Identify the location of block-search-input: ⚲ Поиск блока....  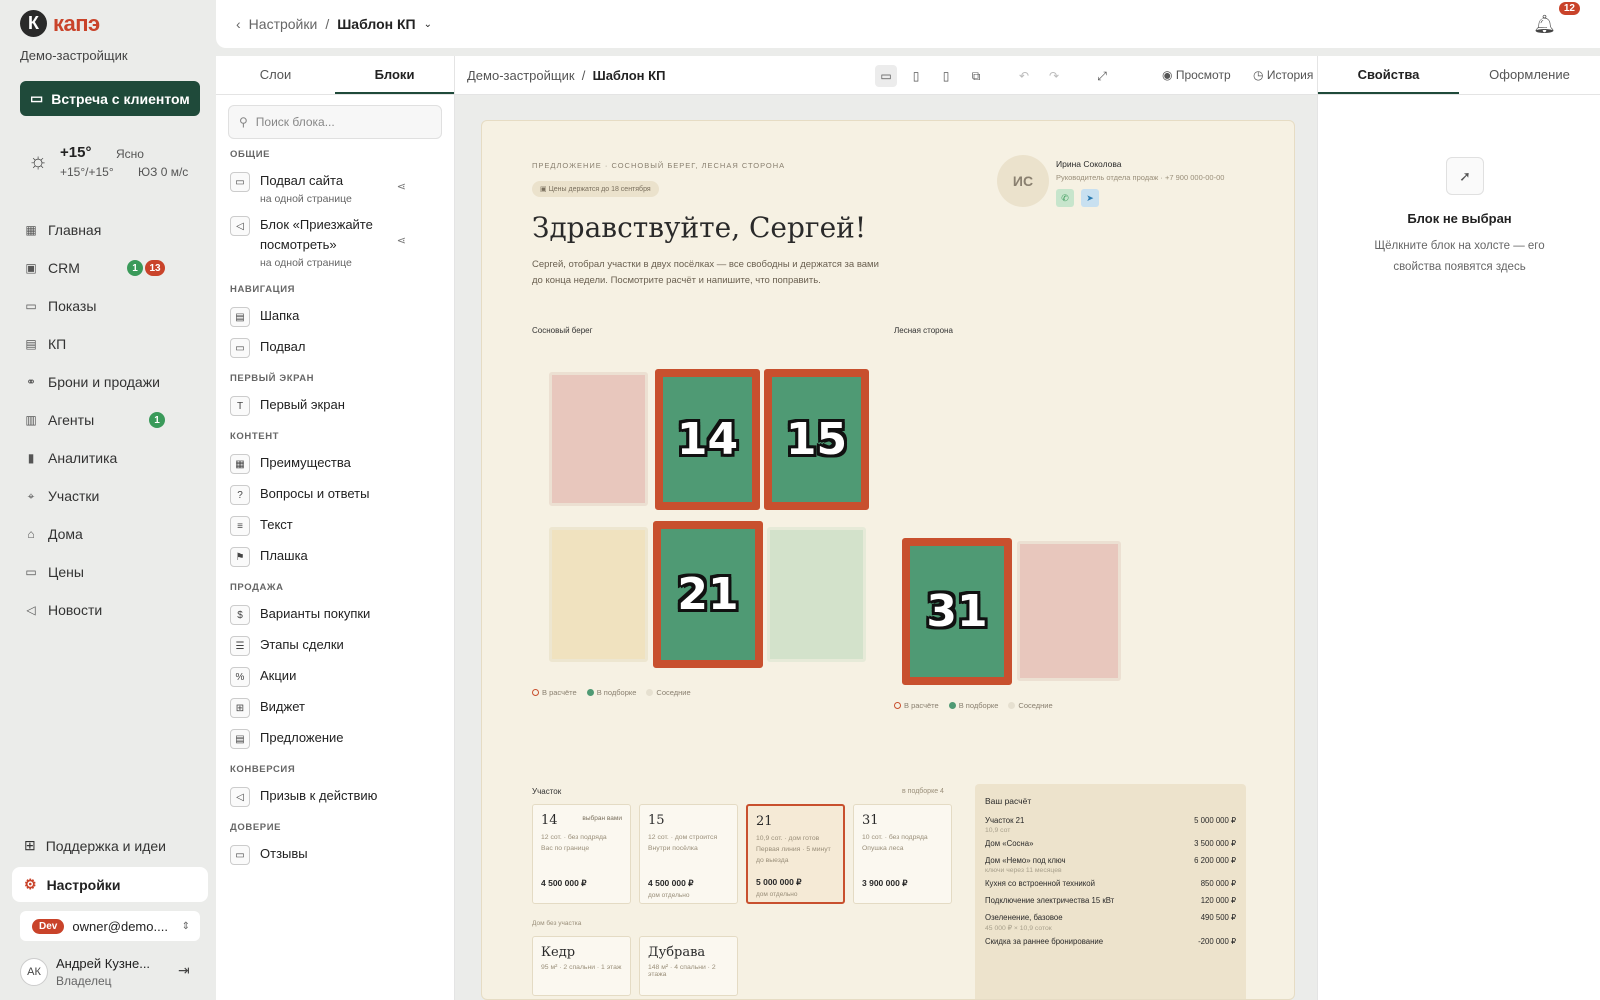
(335, 122).